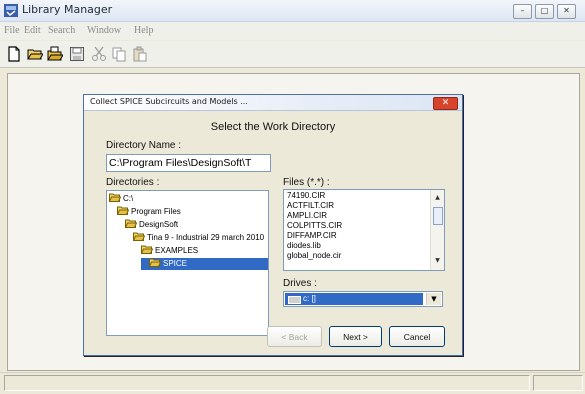  I want to click on file-item: ACTFILT.CIR, so click(310, 206).